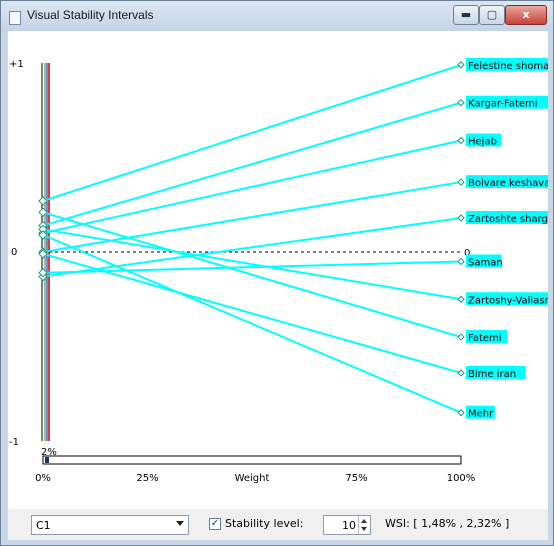 This screenshot has width=554, height=546. What do you see at coordinates (482, 141) in the screenshot?
I see `series-label: Hejab` at bounding box center [482, 141].